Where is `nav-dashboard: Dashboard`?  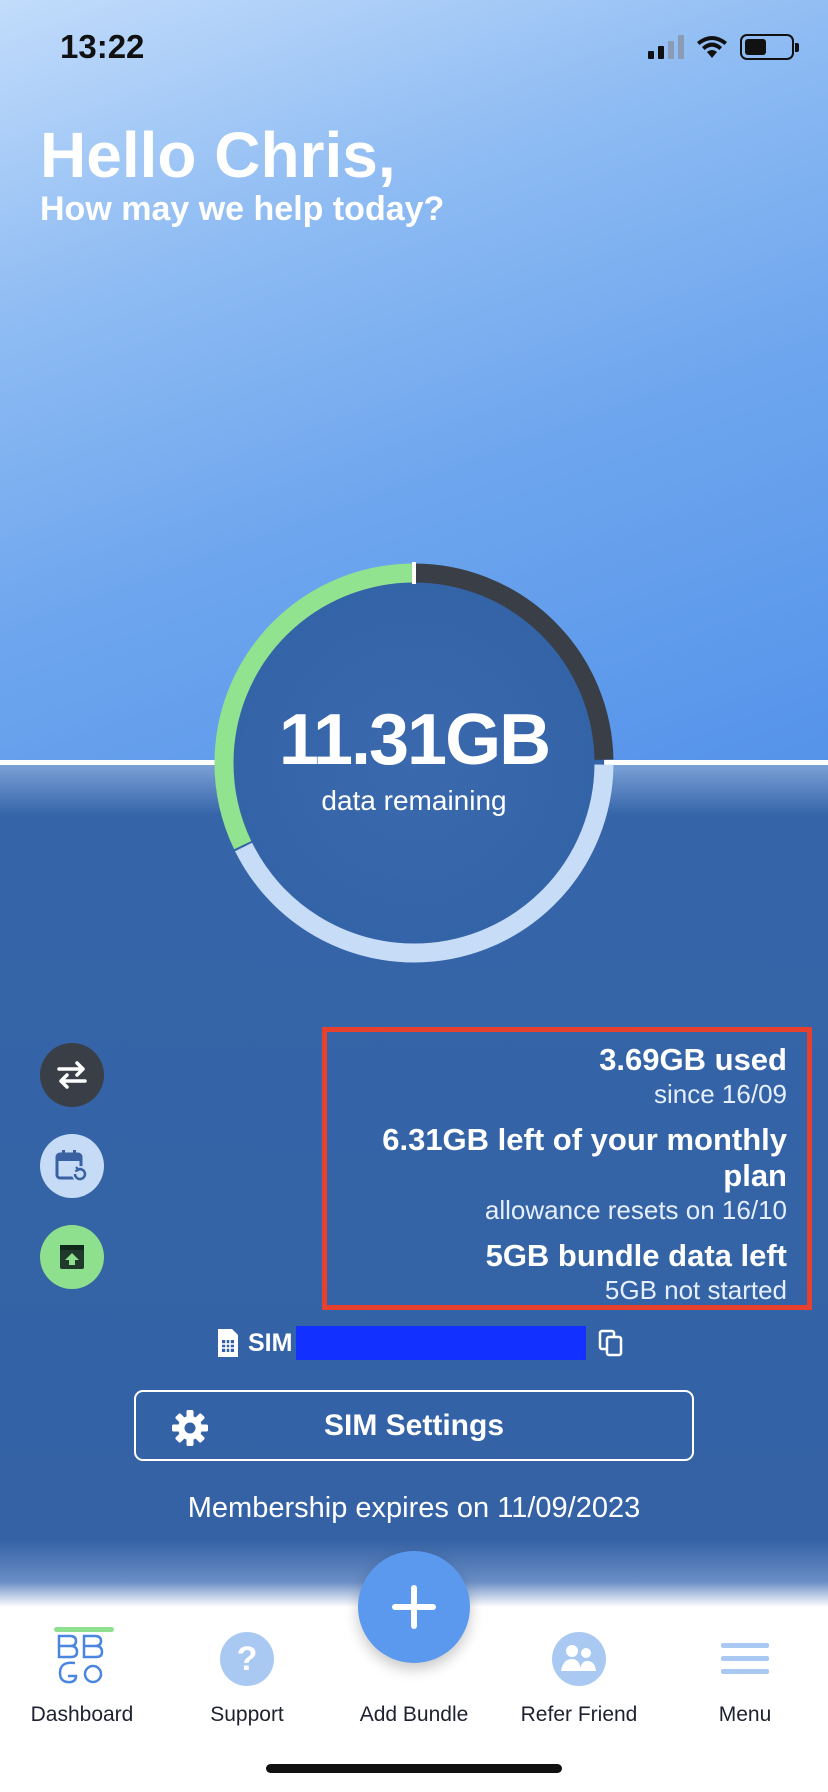
nav-dashboard: Dashboard is located at coordinates (82, 1677).